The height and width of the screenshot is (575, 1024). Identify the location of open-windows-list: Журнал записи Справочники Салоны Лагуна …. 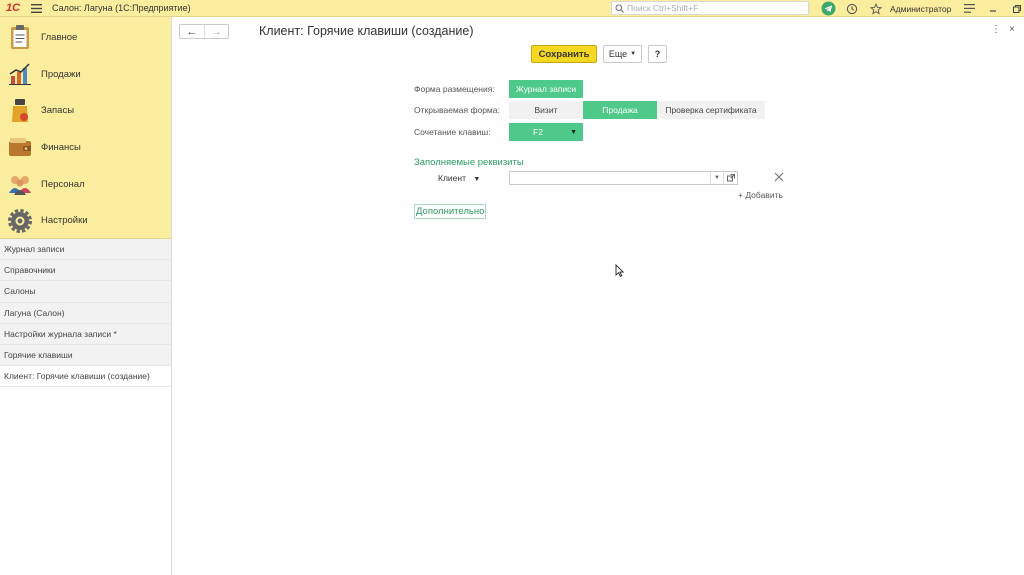
(85, 313).